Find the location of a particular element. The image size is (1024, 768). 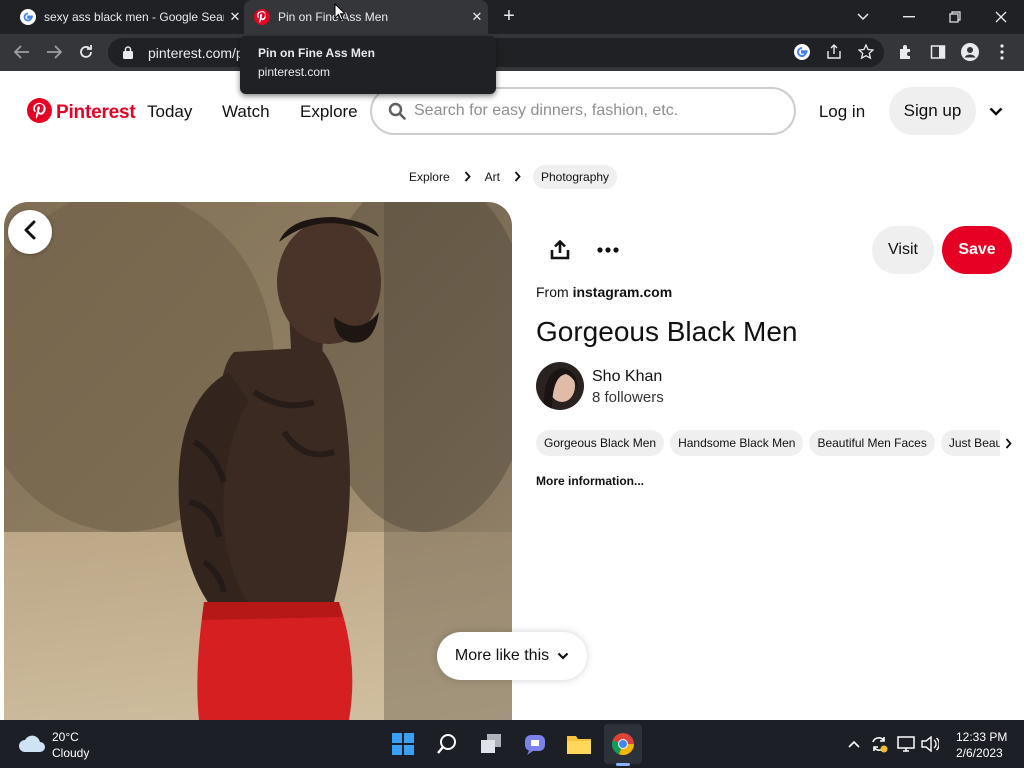

chevron-up-icon is located at coordinates (854, 744).